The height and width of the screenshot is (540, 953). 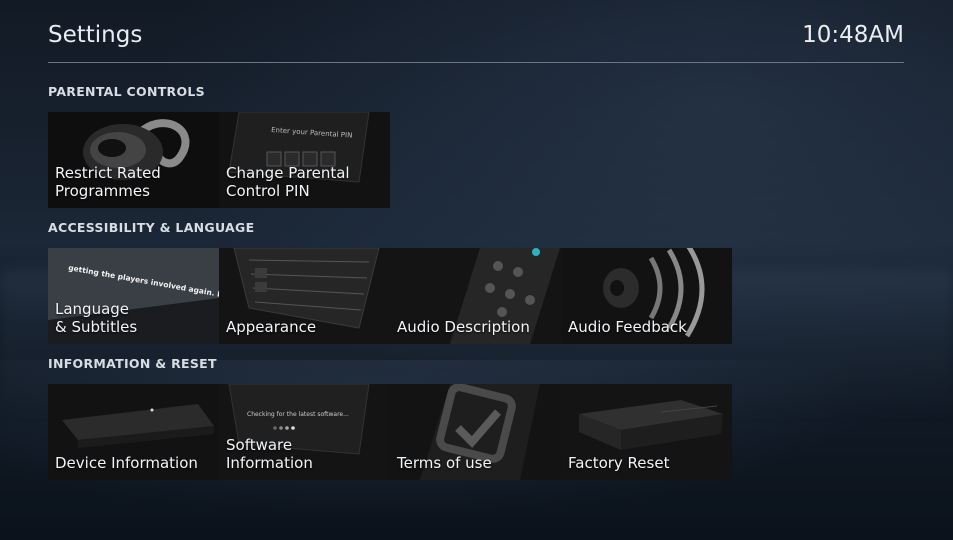 I want to click on tile-label: Appearance, so click(x=271, y=327).